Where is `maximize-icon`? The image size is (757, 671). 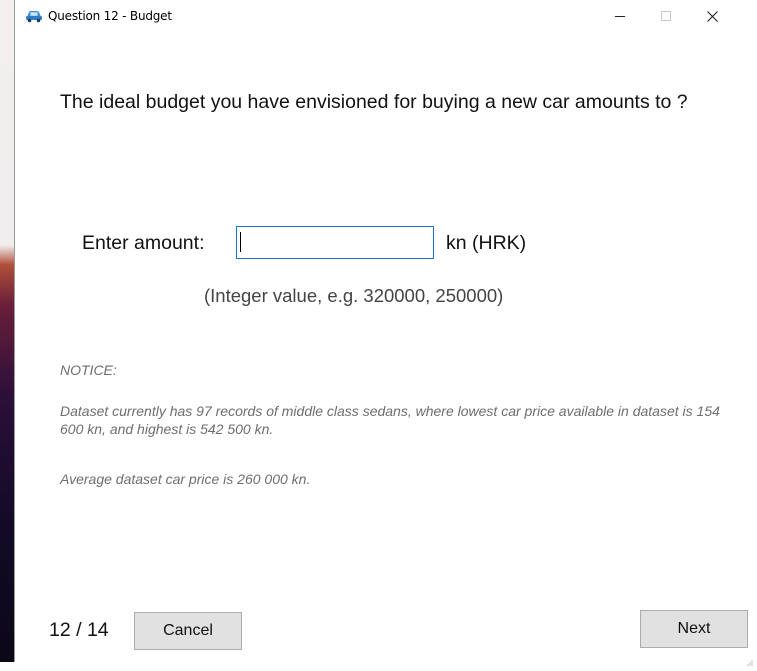
maximize-icon is located at coordinates (666, 16).